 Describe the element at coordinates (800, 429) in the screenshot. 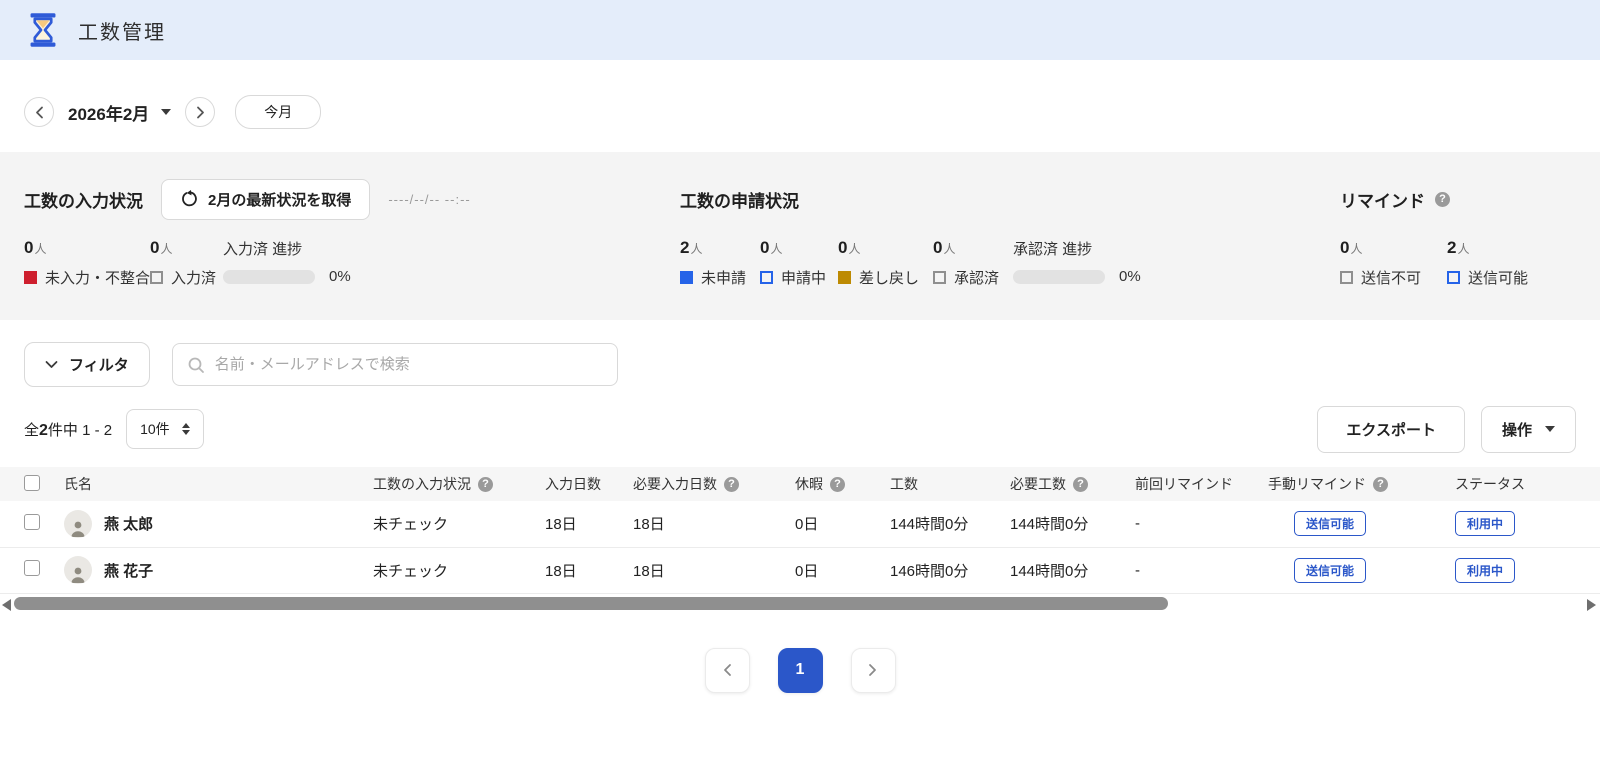

I see `list-controls: 全2件中 1 - 2 10件 エクスポート 操作` at that location.